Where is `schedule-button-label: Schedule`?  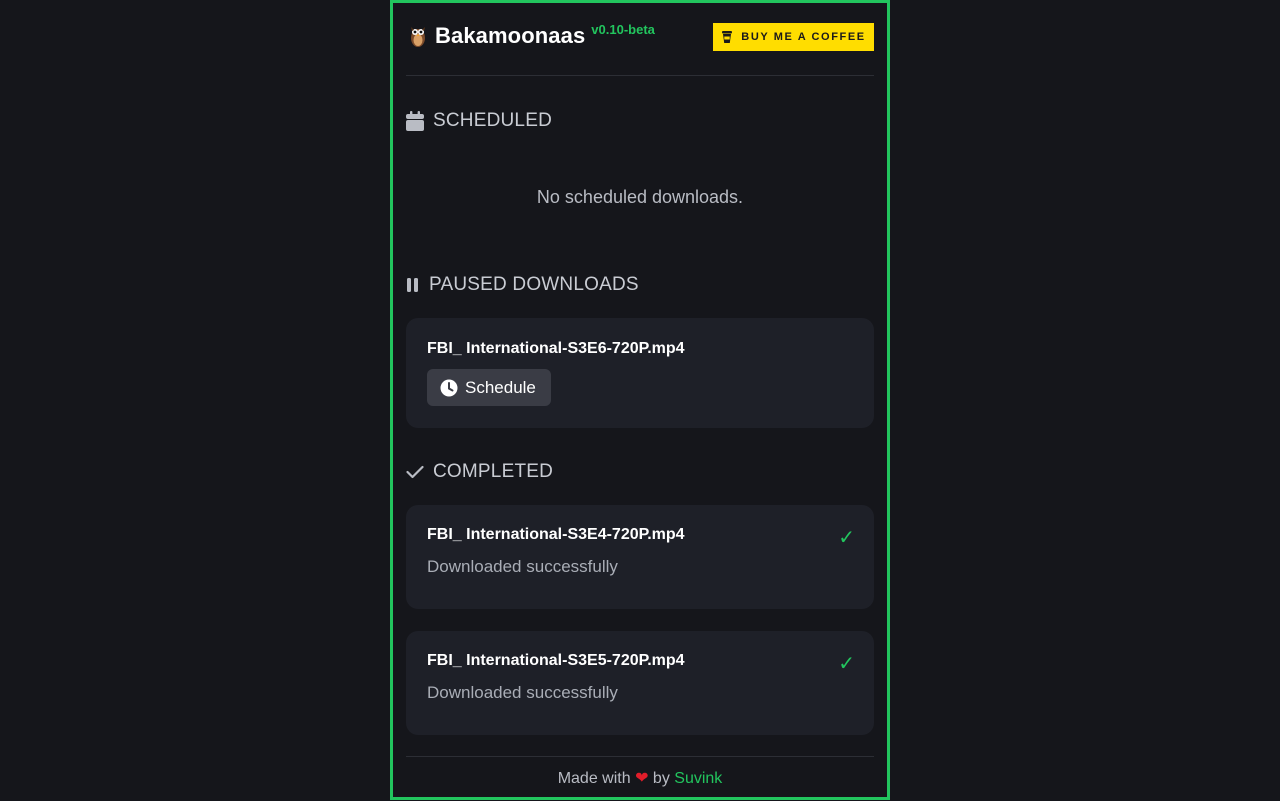 schedule-button-label: Schedule is located at coordinates (500, 387).